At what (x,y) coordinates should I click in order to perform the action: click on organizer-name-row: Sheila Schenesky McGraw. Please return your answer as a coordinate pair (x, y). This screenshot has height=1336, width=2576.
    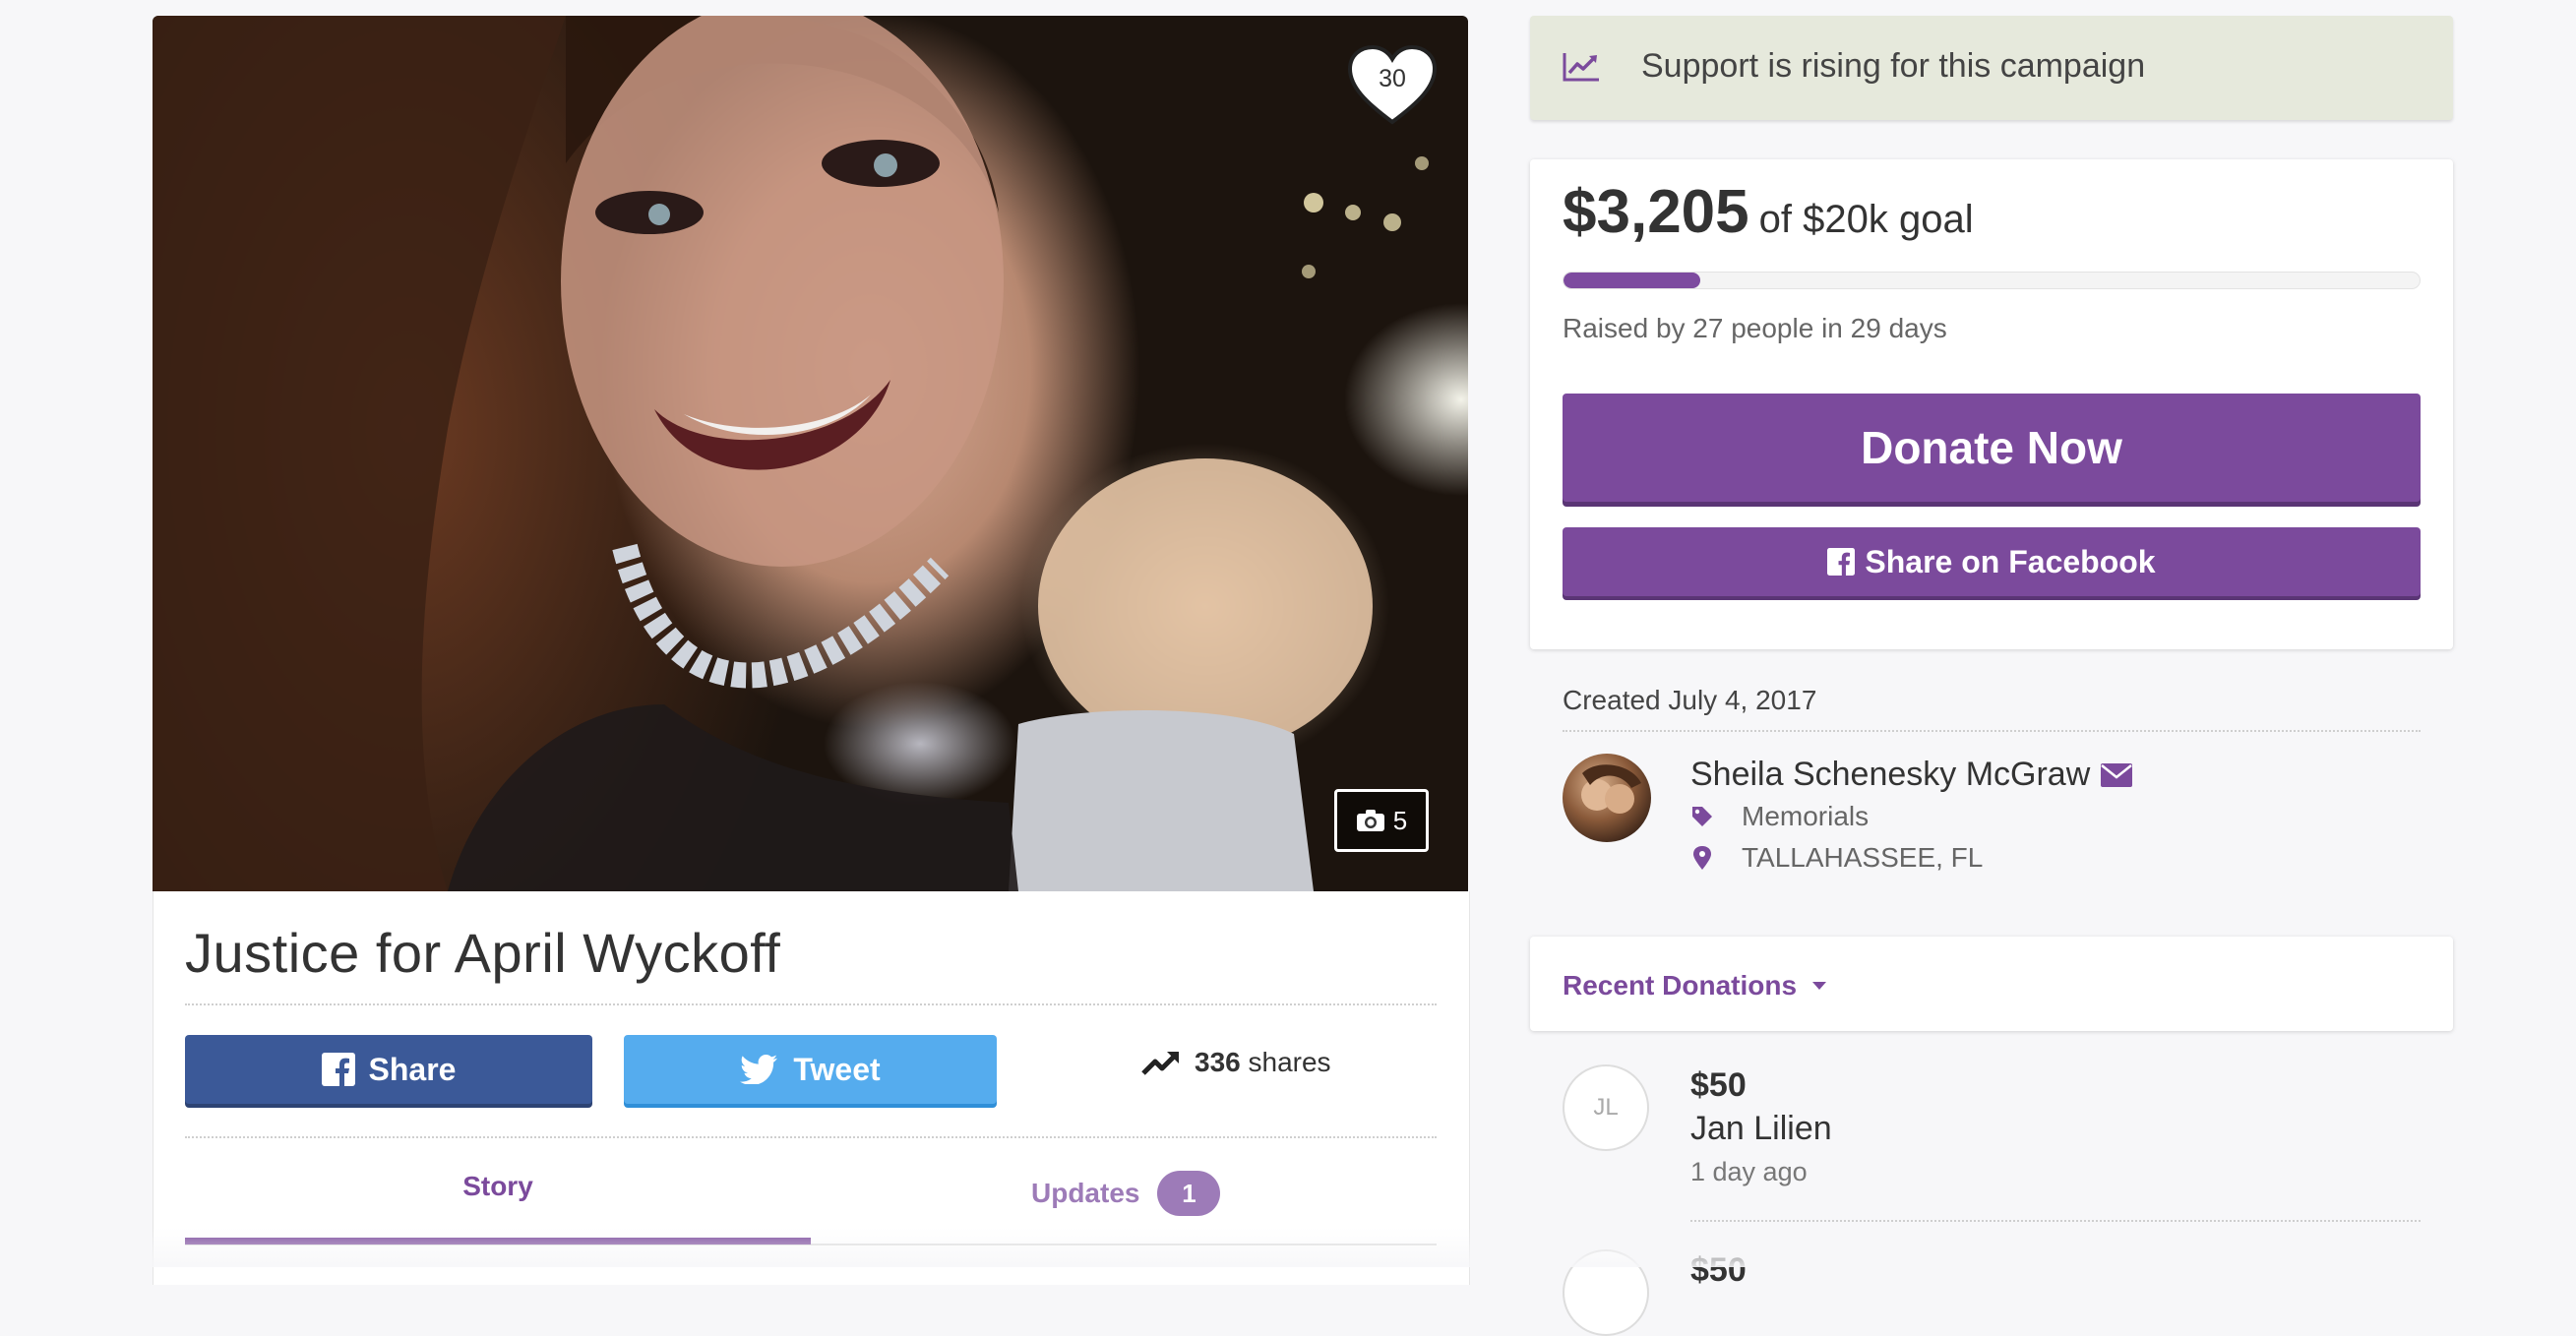
    Looking at the image, I should click on (1912, 775).